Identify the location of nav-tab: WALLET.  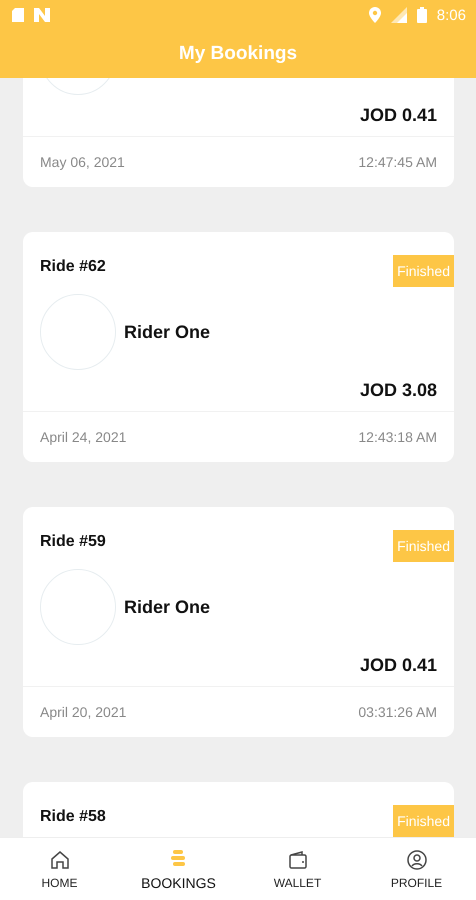
(297, 869).